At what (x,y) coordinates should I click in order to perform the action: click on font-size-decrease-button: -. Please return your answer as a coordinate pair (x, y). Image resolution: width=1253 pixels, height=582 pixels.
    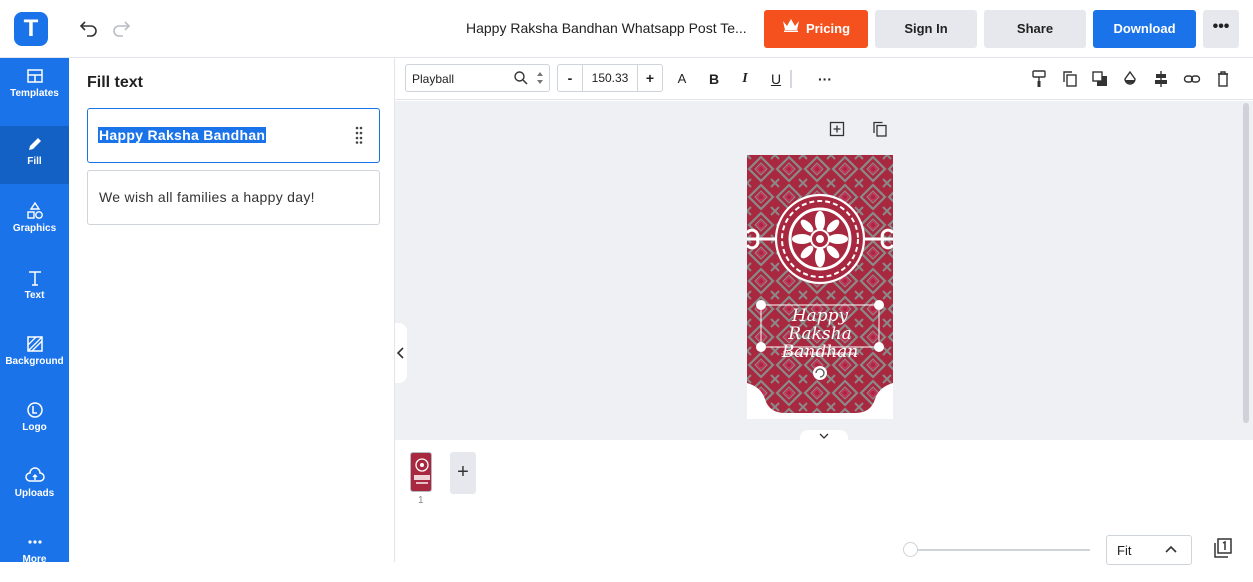
    Looking at the image, I should click on (570, 78).